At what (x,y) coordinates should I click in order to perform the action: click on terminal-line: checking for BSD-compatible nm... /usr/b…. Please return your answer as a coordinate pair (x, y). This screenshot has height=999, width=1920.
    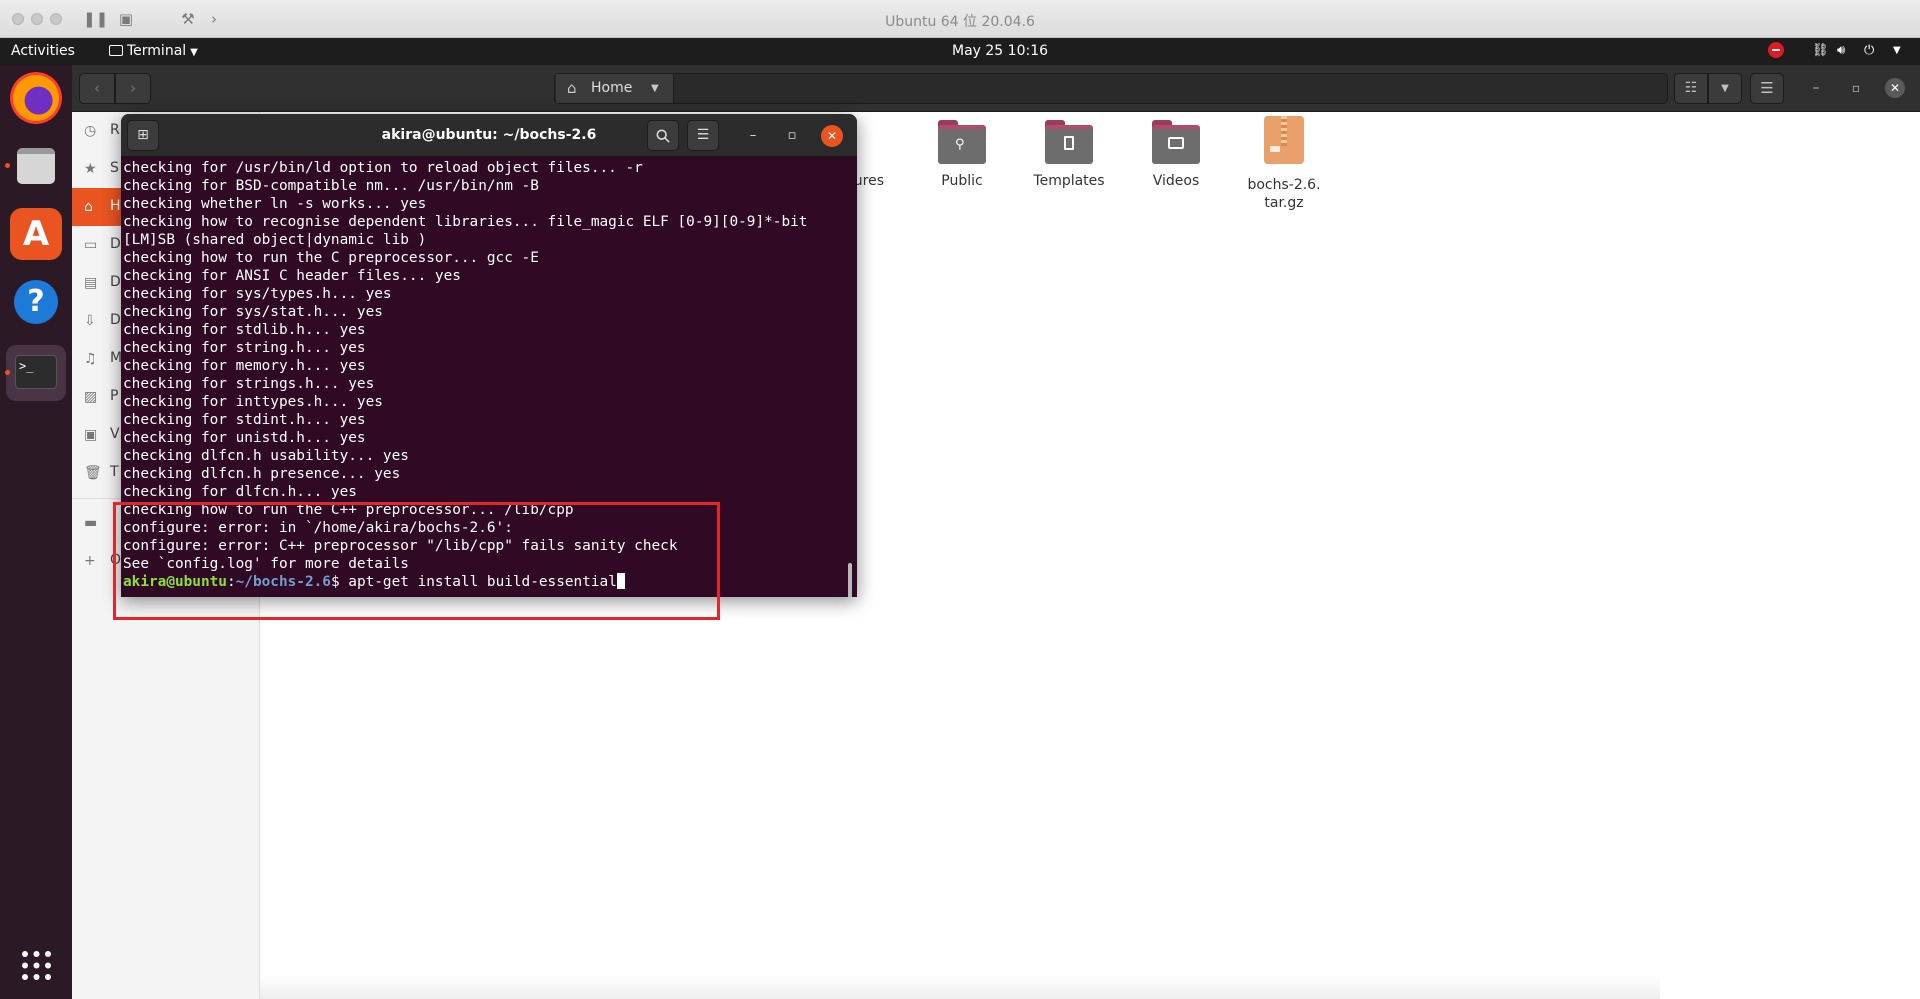
    Looking at the image, I should click on (331, 186).